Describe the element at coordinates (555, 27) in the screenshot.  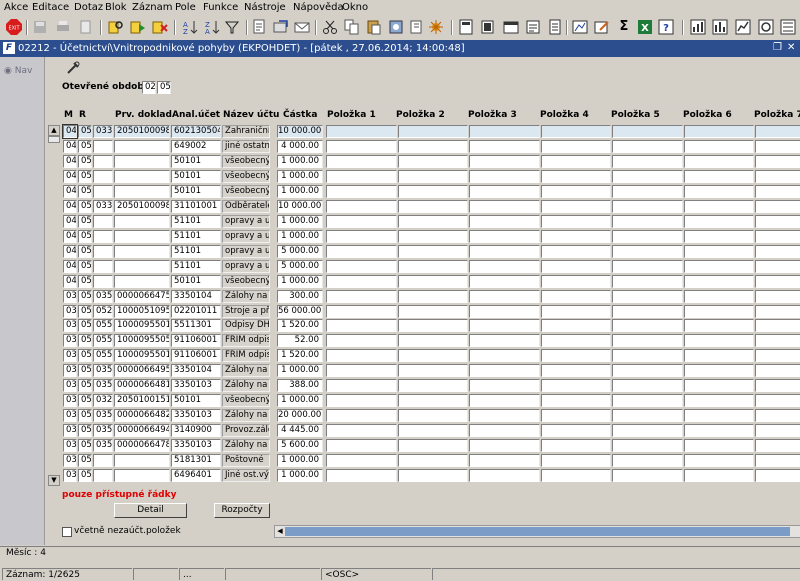
I see `document-icon` at that location.